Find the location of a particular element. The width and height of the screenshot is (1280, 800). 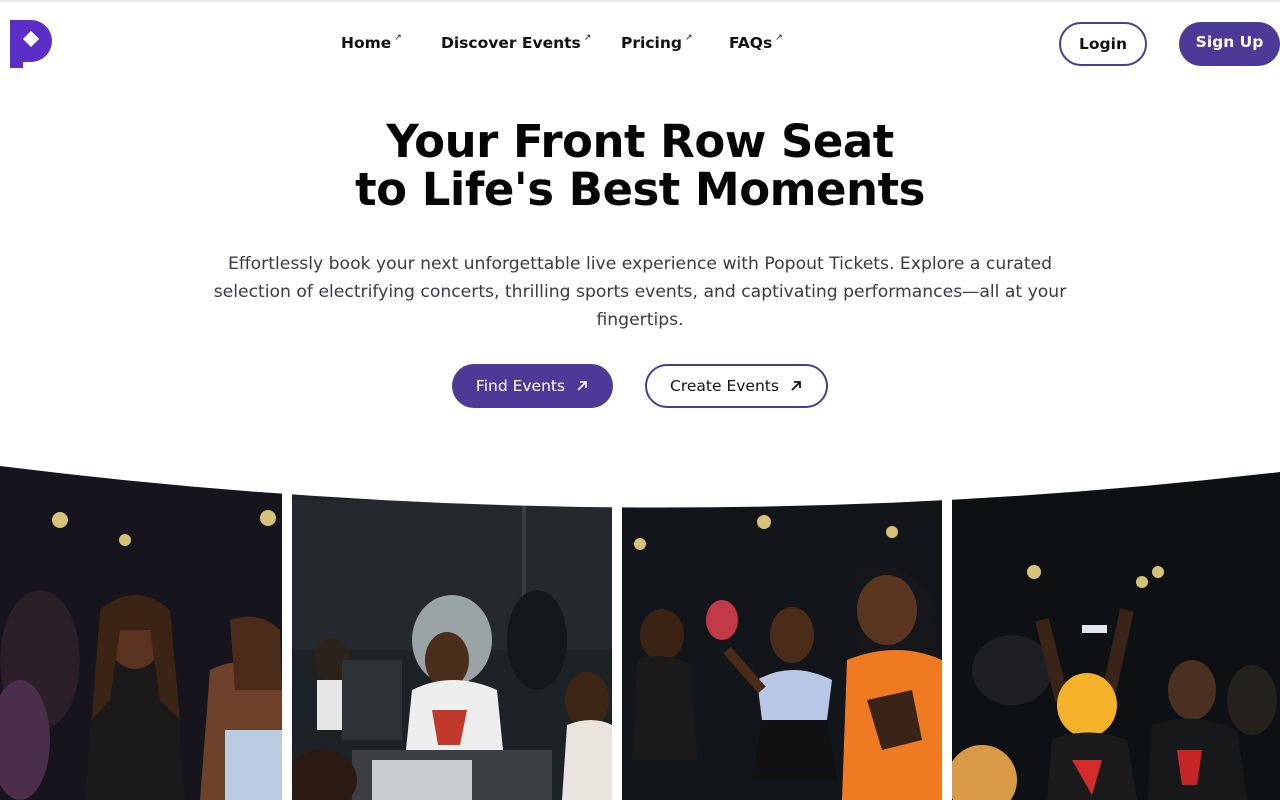

nav-item-pricing-label: Pricing is located at coordinates (651, 43).